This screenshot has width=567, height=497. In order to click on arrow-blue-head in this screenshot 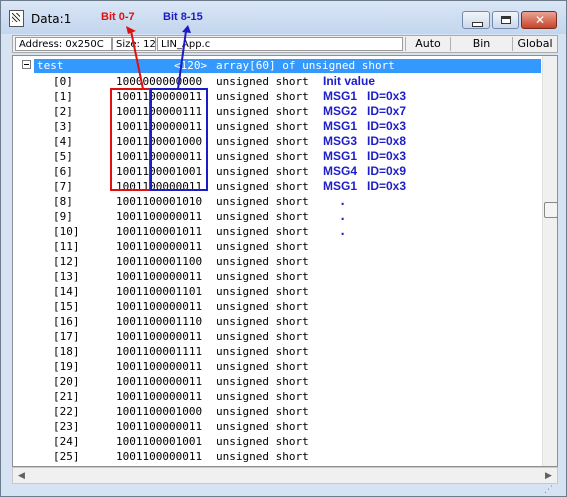, I will do `click(186, 29)`.